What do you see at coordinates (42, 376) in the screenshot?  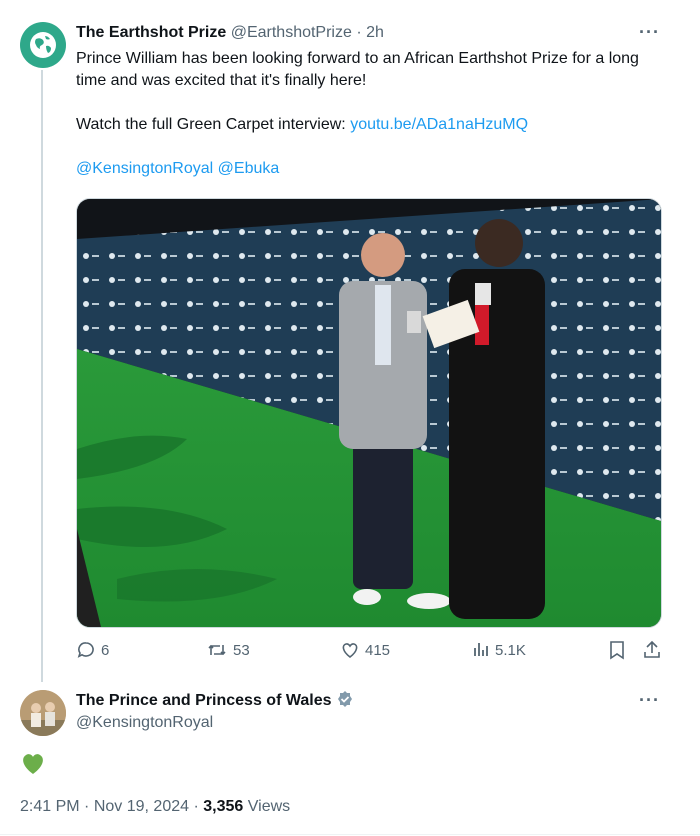 I see `thread-connector-line` at bounding box center [42, 376].